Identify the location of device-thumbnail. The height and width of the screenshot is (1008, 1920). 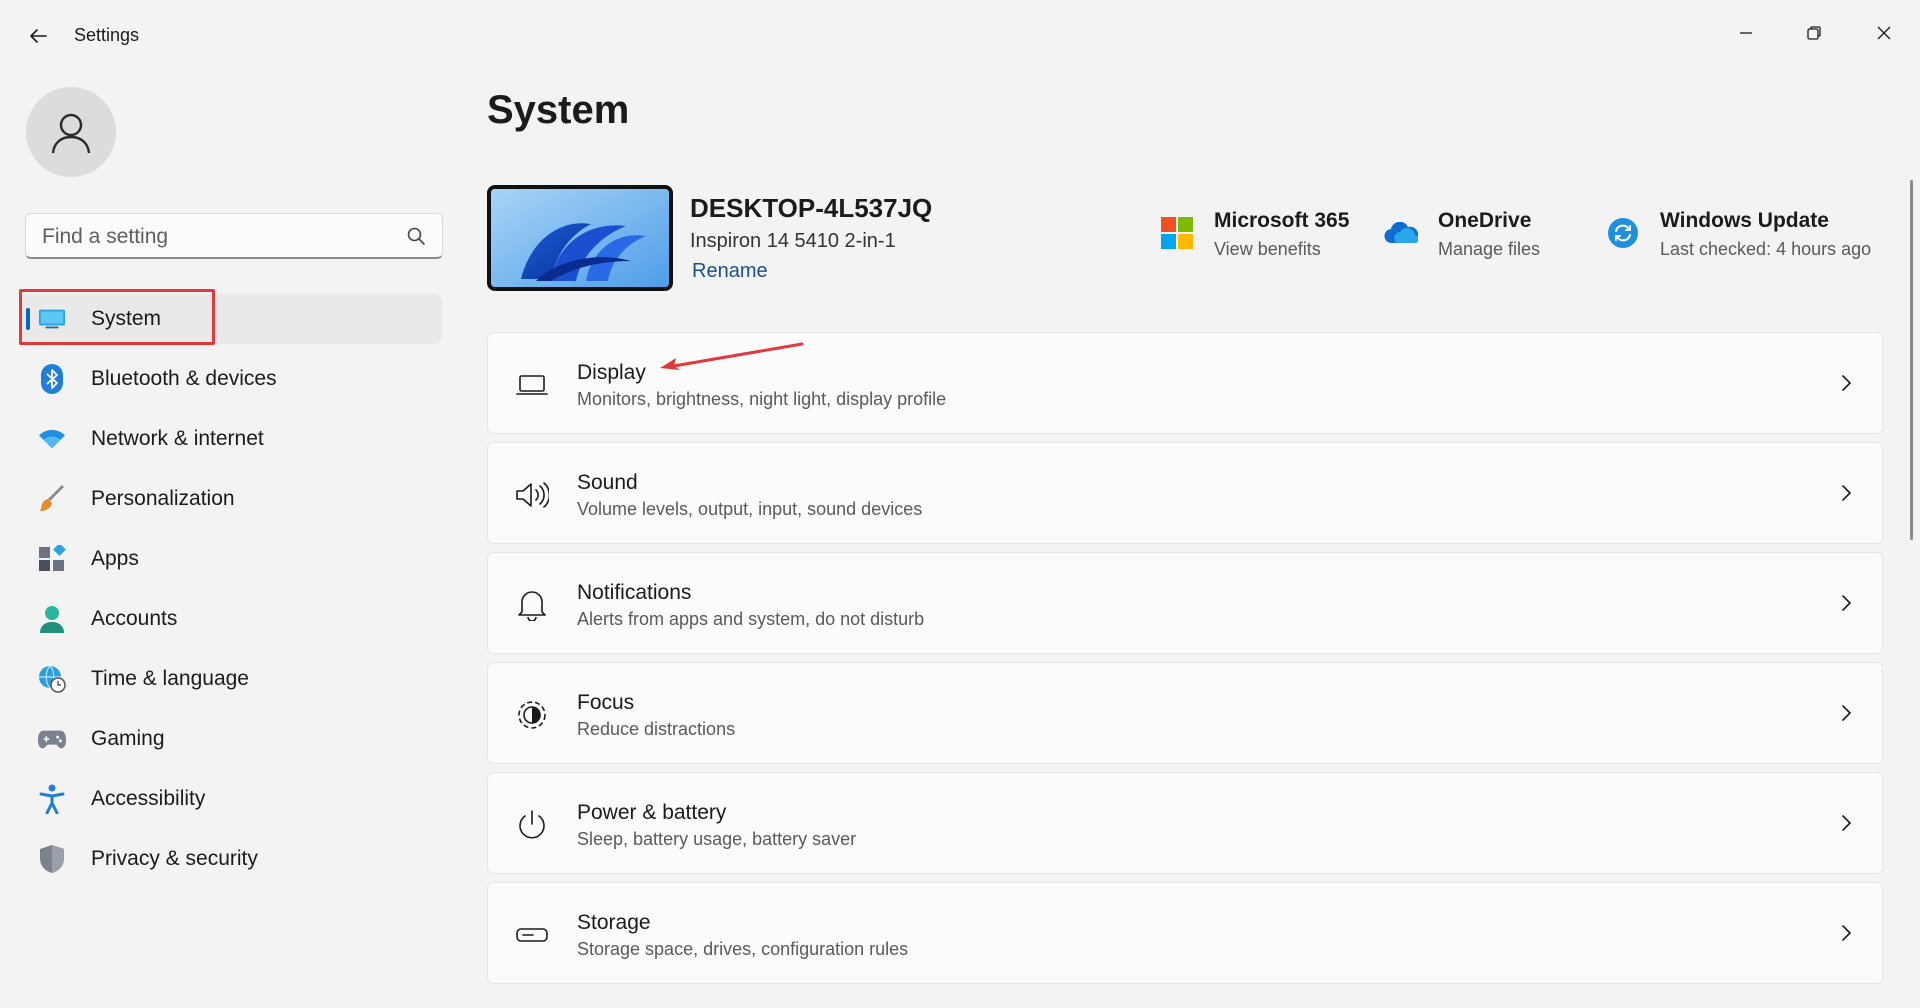
(580, 238).